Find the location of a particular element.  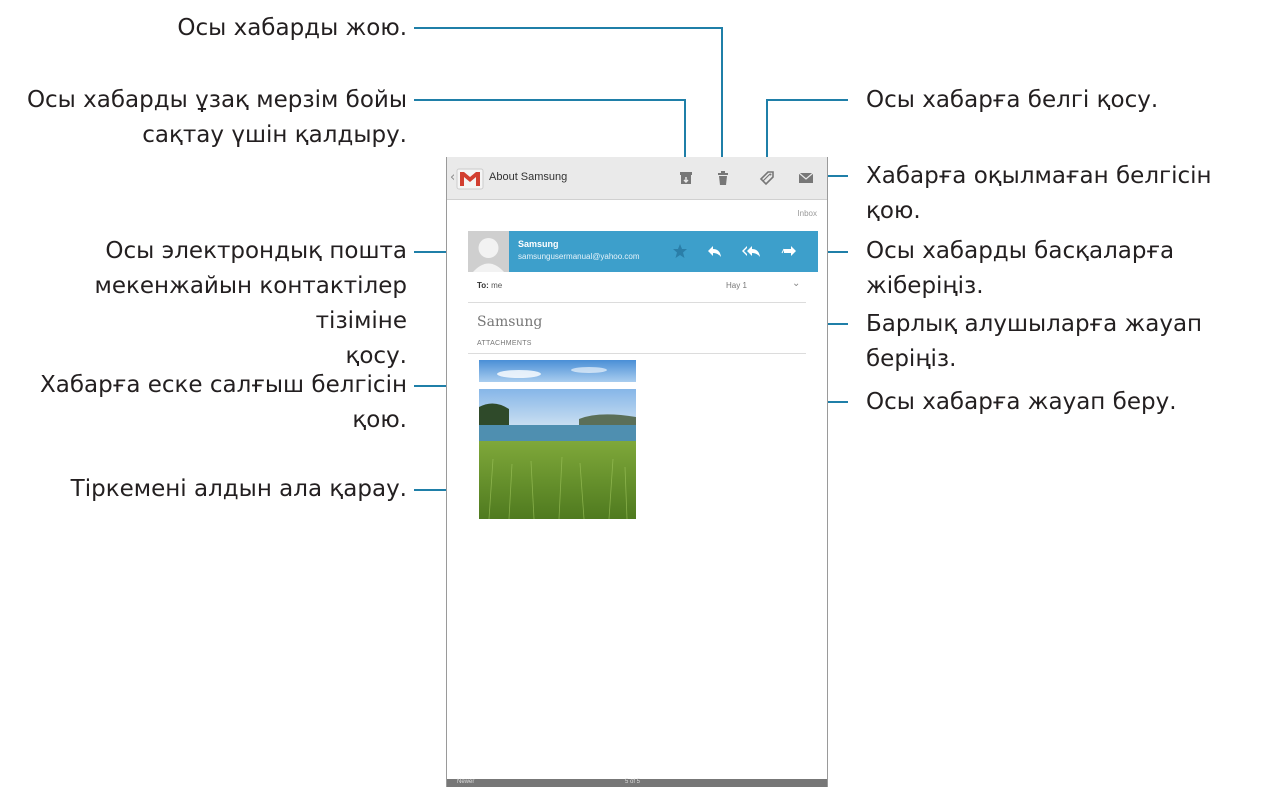

chevron-down-icon: ⌄ is located at coordinates (796, 283).